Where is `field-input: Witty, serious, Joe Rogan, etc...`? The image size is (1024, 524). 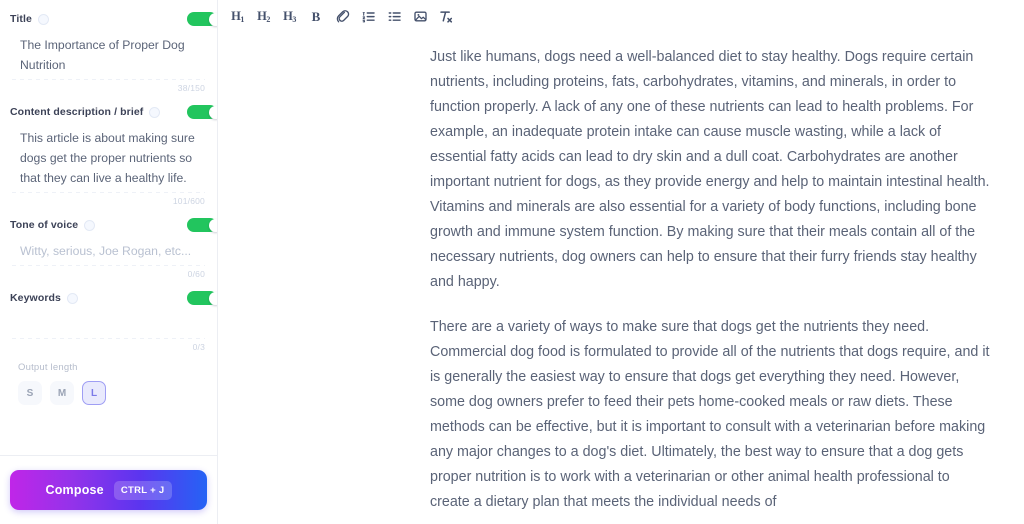
field-input: Witty, serious, Joe Rogan, etc... is located at coordinates (108, 250).